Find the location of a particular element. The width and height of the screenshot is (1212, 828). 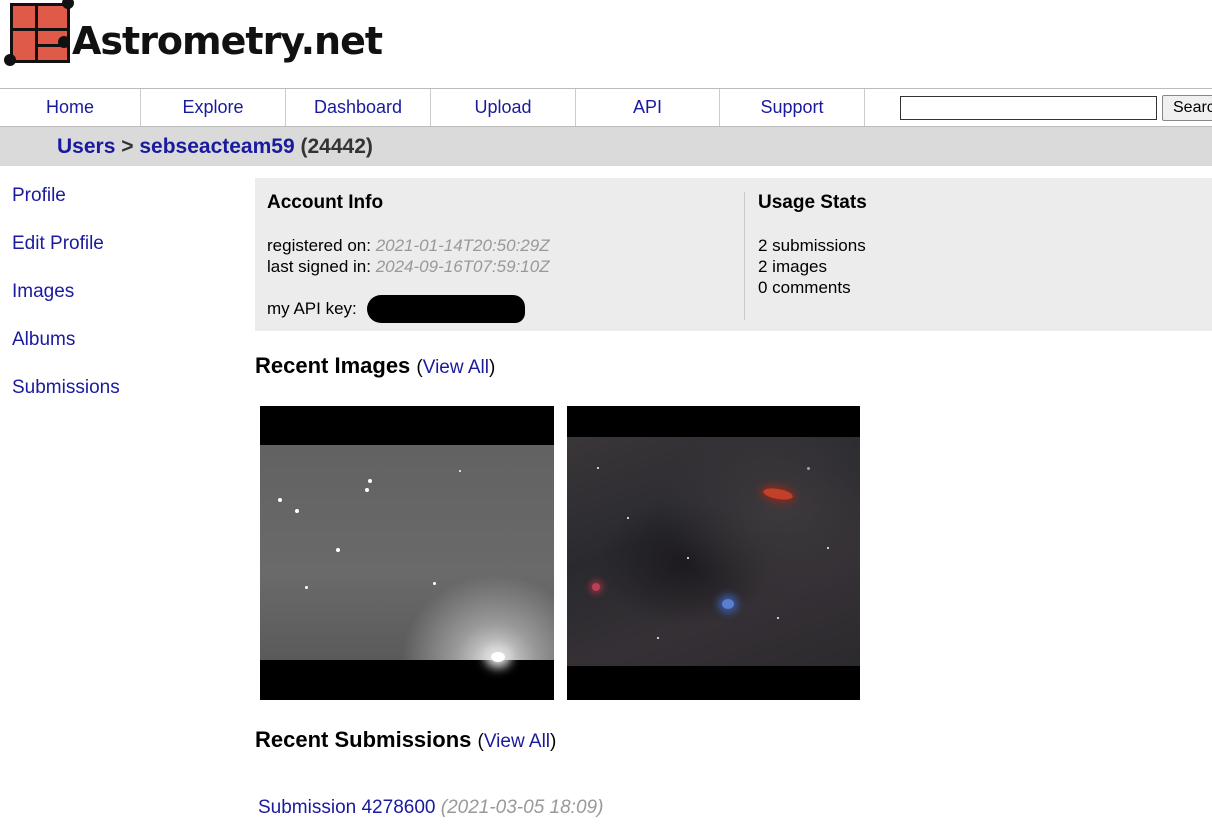

site-logo: Astrometry.net is located at coordinates (193, 40).